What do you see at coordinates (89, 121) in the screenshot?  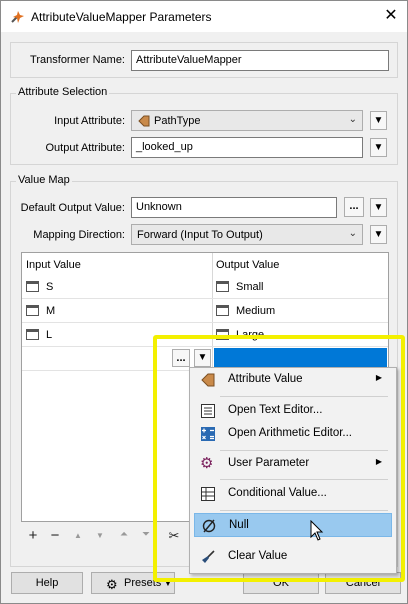 I see `input-attribute-label: Input Attribute:` at bounding box center [89, 121].